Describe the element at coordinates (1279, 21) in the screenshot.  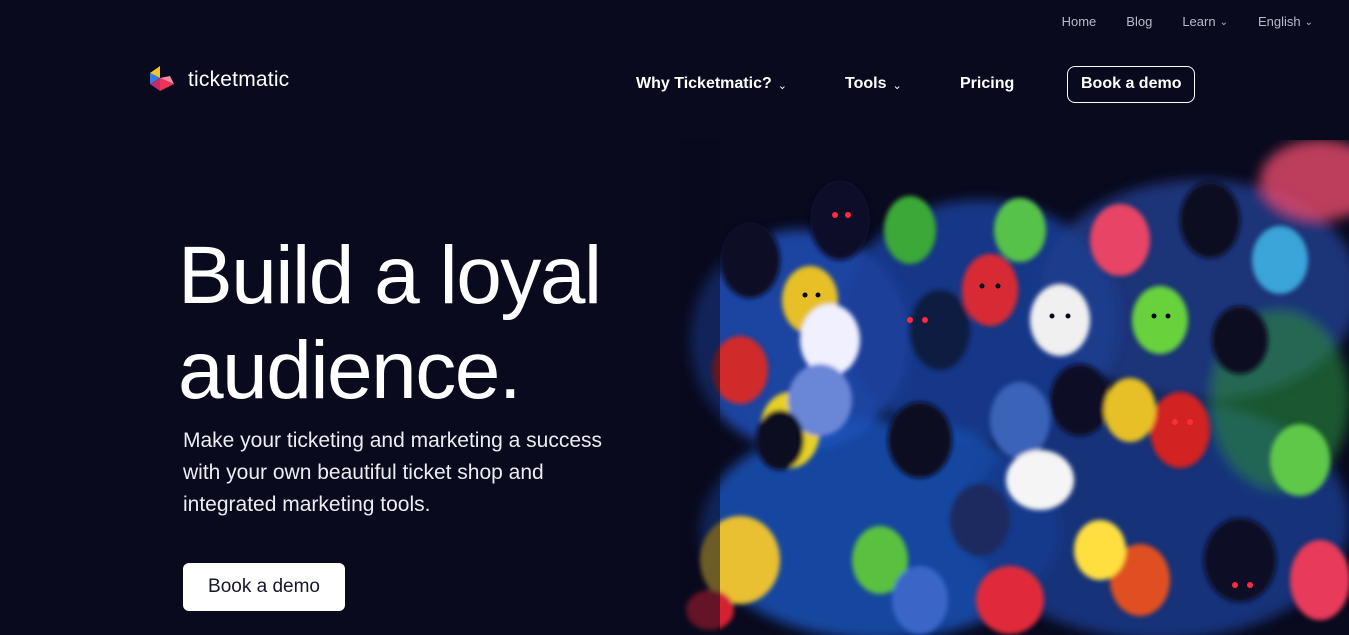
I see `language-label: English` at that location.